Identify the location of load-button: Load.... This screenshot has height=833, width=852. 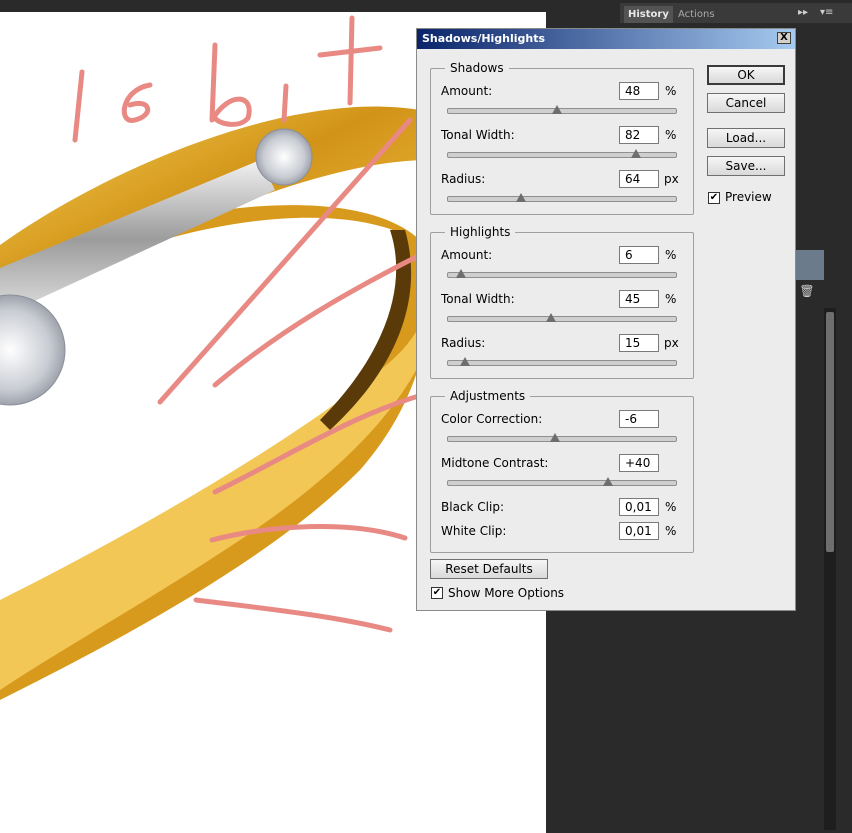
(746, 138).